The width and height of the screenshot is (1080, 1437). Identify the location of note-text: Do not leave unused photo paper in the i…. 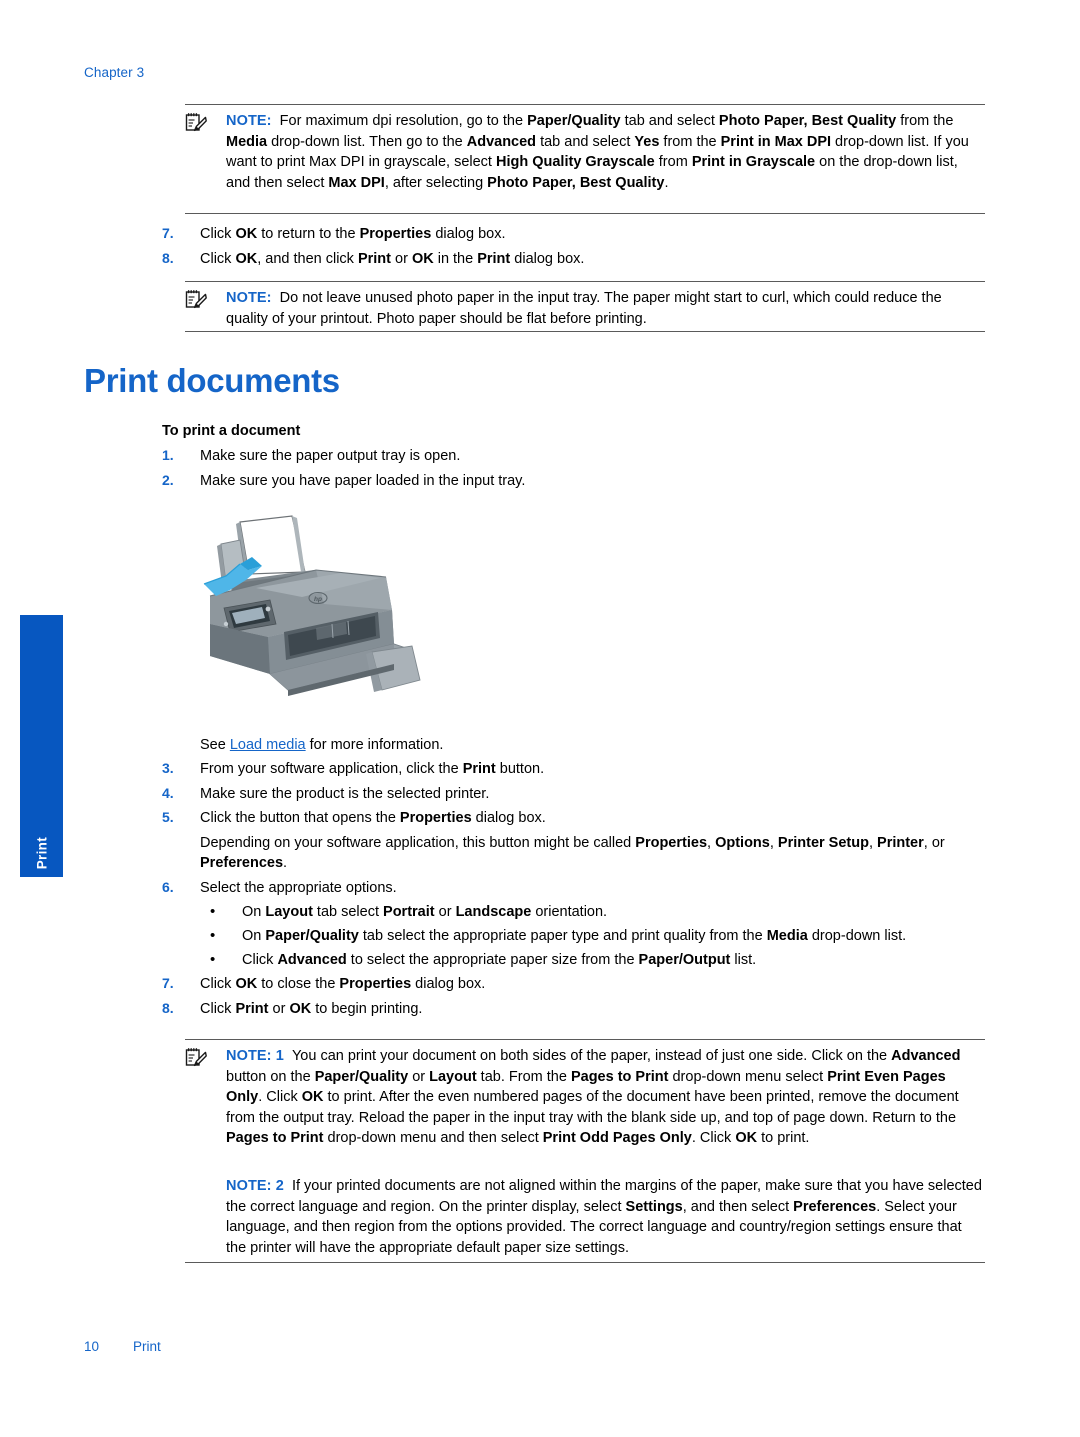
(584, 308).